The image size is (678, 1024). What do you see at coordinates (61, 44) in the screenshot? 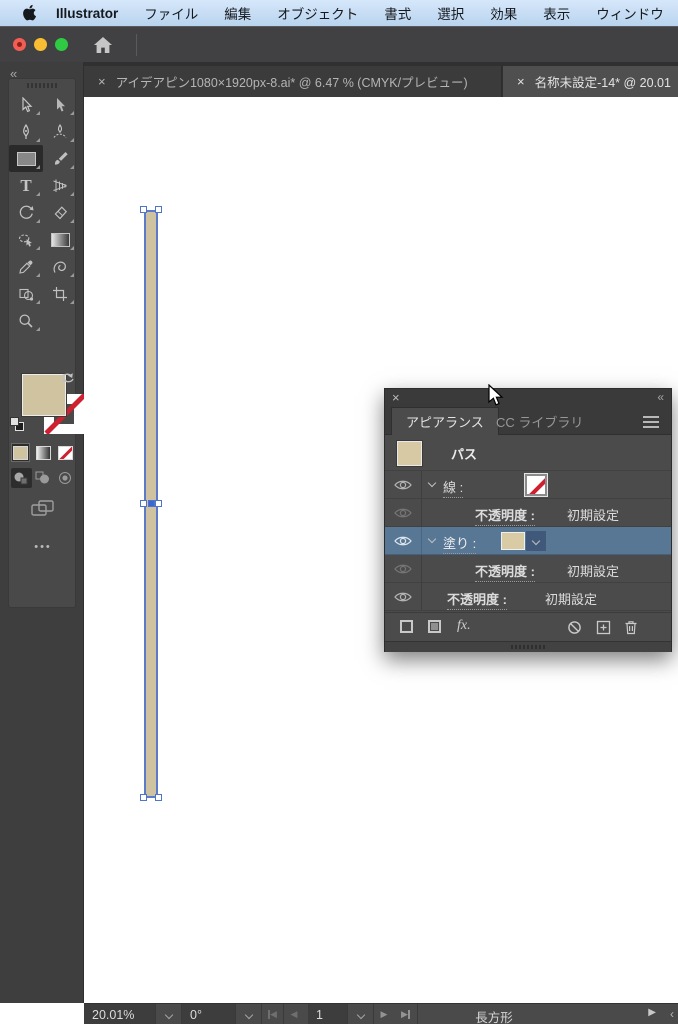
I see `zoom-window-button` at bounding box center [61, 44].